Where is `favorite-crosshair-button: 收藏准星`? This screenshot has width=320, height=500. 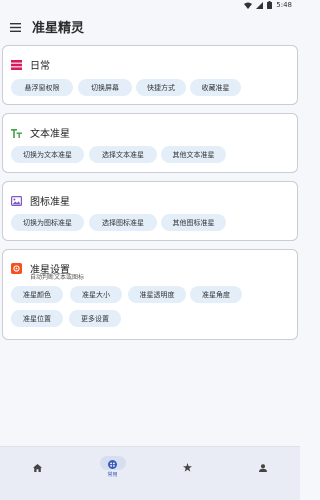
favorite-crosshair-button: 收藏准星 is located at coordinates (215, 87).